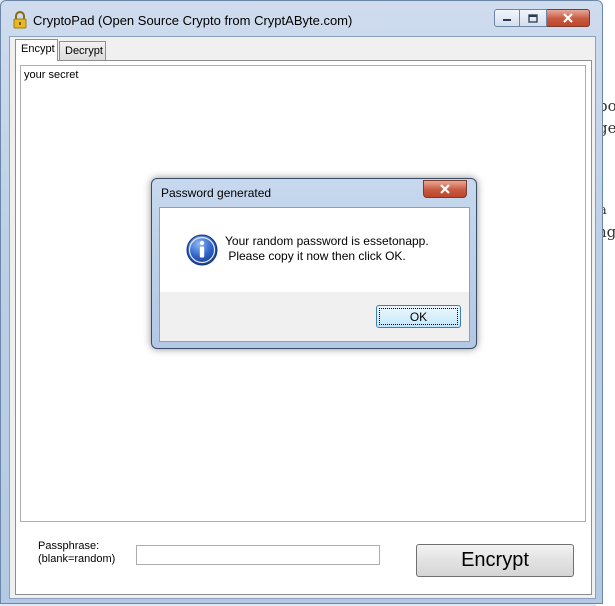 This screenshot has height=606, width=615. I want to click on maximize-icon, so click(533, 18).